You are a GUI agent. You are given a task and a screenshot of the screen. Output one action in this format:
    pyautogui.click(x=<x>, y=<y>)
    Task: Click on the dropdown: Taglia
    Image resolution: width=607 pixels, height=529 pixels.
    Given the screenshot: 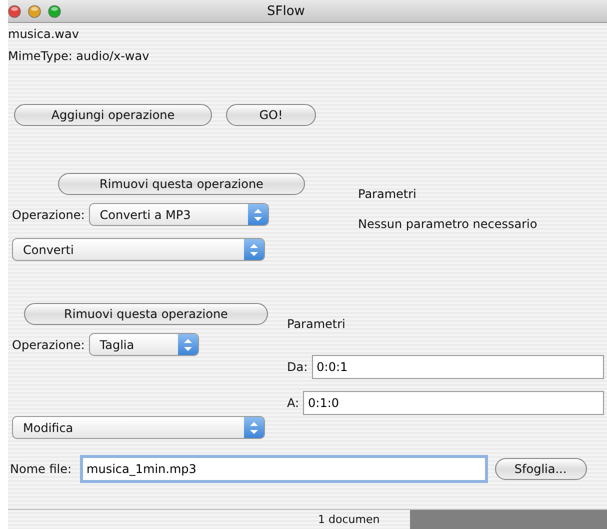 What is the action you would take?
    pyautogui.click(x=143, y=344)
    